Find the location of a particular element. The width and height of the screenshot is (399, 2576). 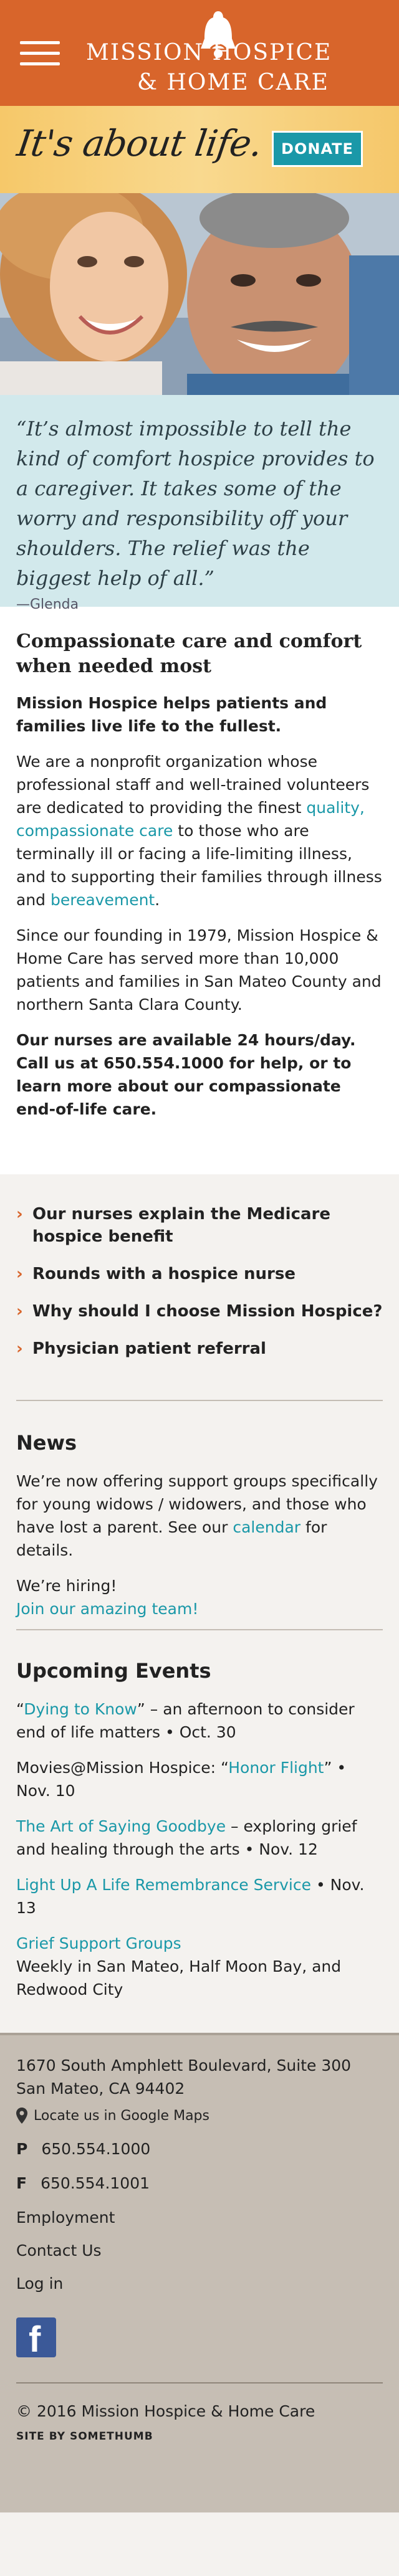

phone-line: P 650.554.1000 is located at coordinates (199, 2149).